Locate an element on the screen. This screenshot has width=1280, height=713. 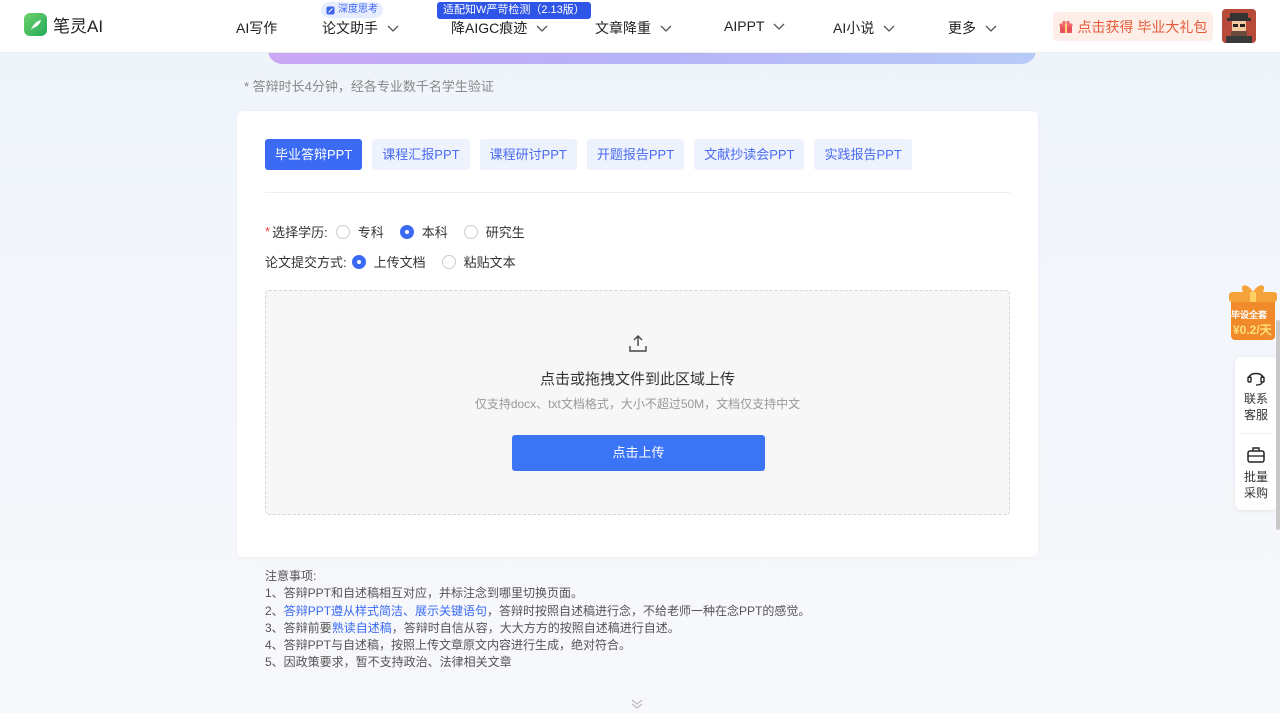
nav-thesis-assistant: 论文助手 is located at coordinates (361, 28).